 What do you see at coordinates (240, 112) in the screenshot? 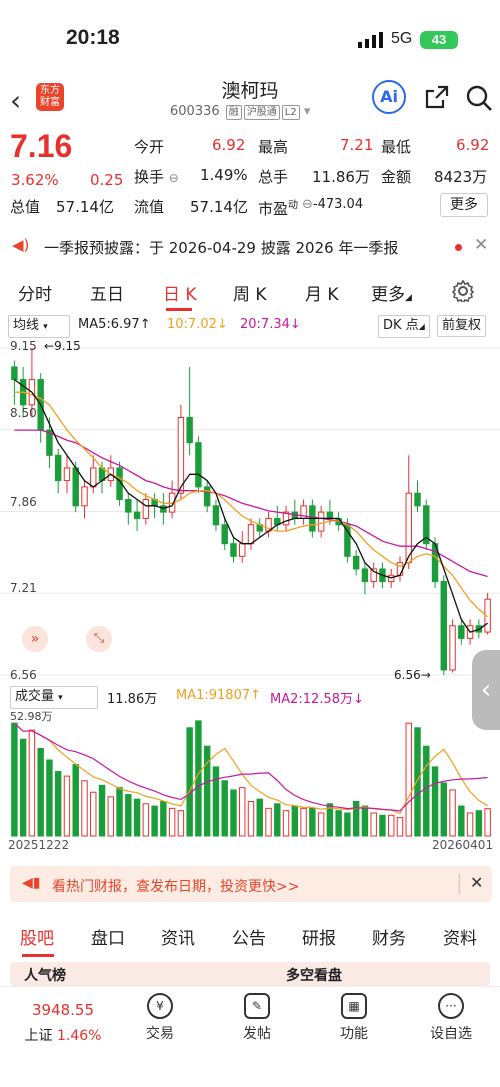
I see `stock-code-row: 600336 融沪股通 L2 ▾` at bounding box center [240, 112].